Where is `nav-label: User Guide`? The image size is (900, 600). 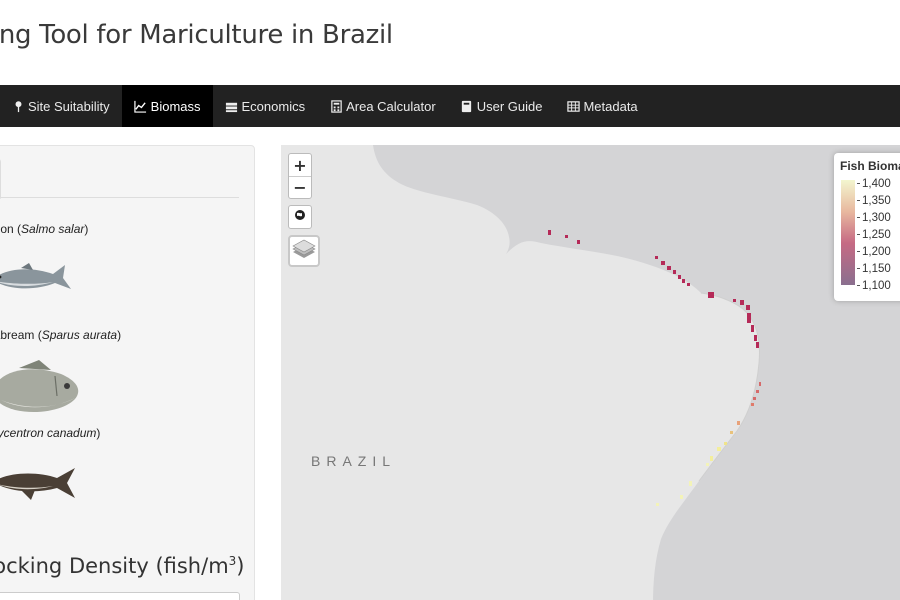
nav-label: User Guide is located at coordinates (509, 106).